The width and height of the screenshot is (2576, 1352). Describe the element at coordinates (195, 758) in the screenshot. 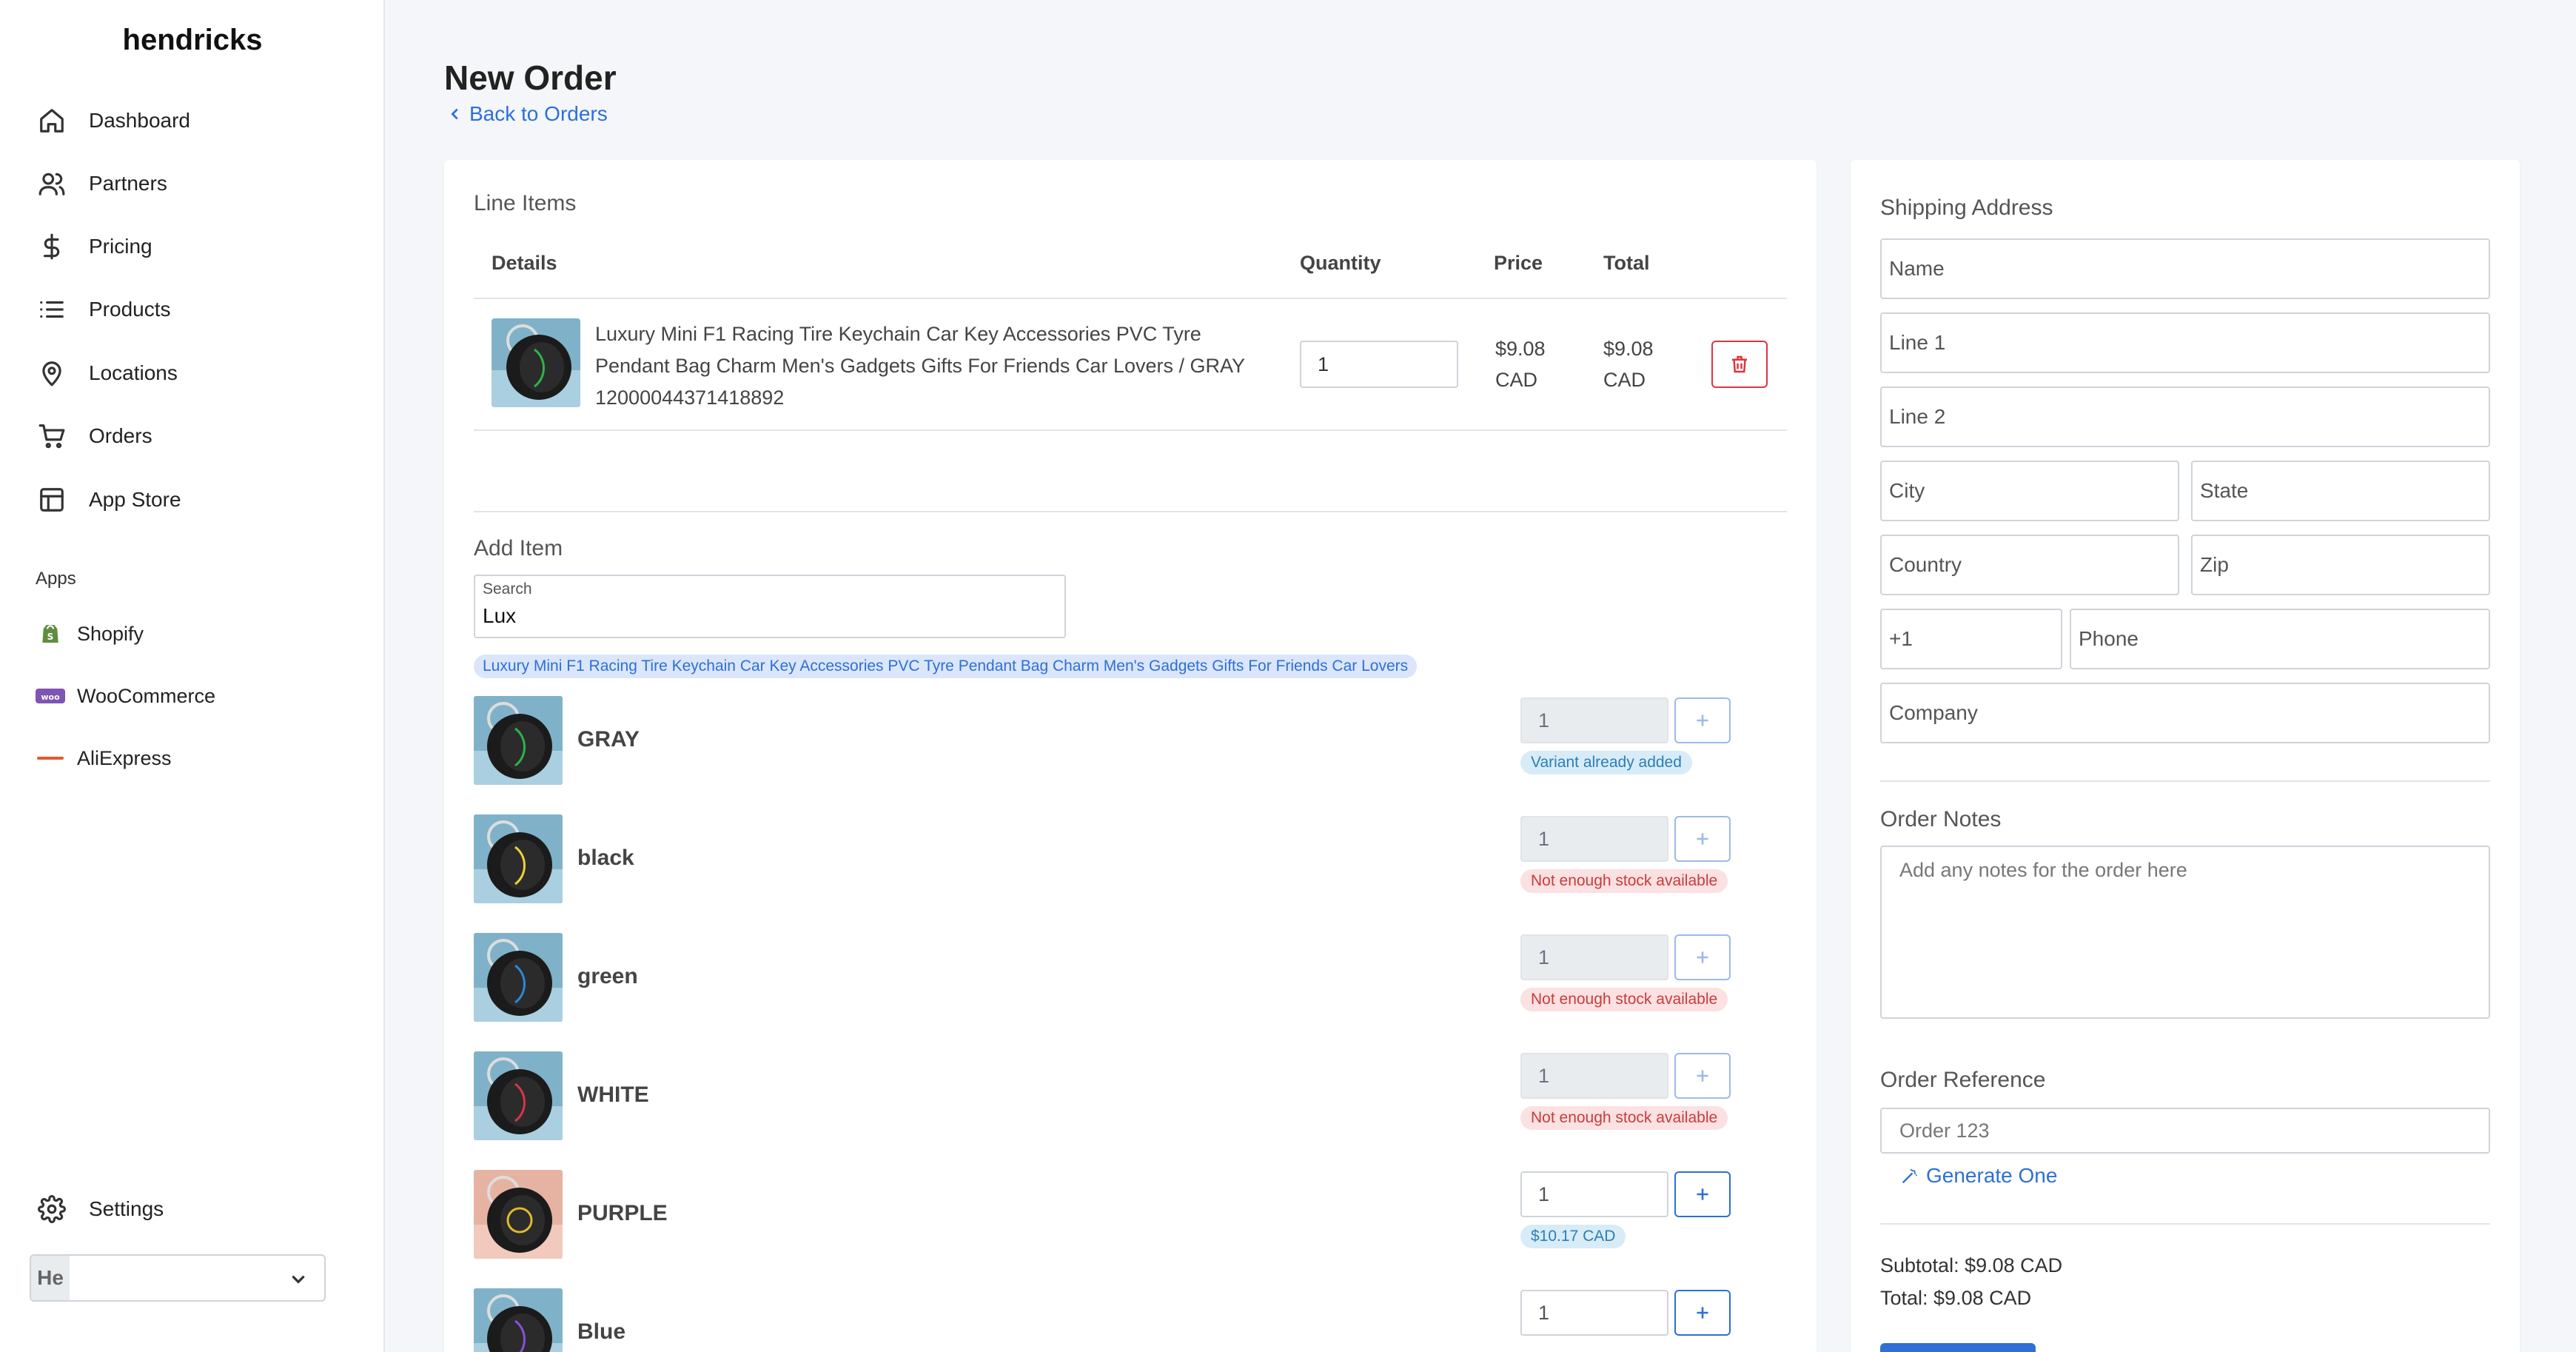

I see `app-item-aliexpress: AliExpress` at that location.